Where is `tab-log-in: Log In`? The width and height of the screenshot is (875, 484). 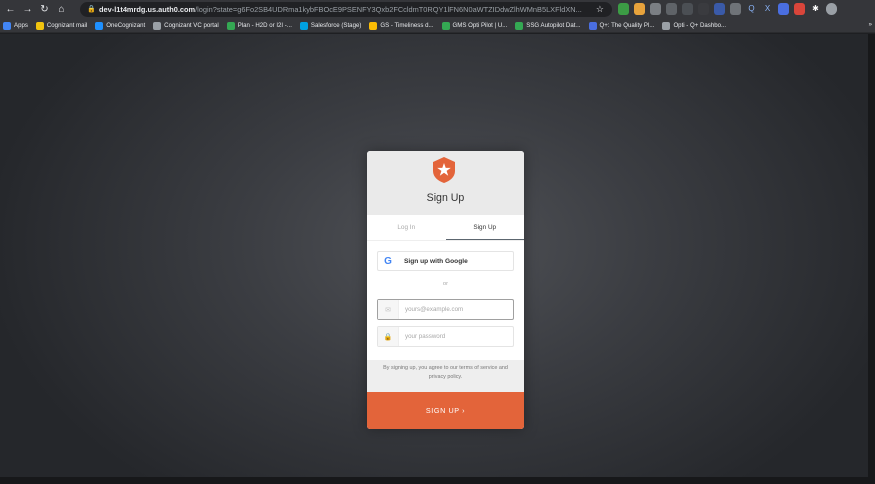 tab-log-in: Log In is located at coordinates (406, 227).